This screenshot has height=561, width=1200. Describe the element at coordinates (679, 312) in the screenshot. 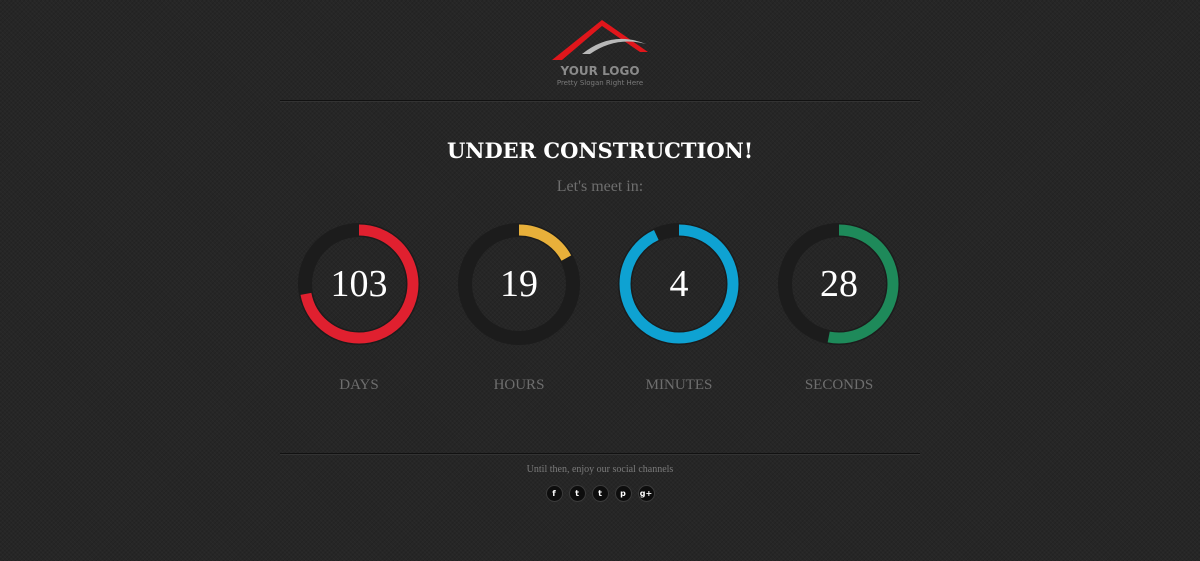

I see `countdown-minutes: 4 MINUTES` at that location.